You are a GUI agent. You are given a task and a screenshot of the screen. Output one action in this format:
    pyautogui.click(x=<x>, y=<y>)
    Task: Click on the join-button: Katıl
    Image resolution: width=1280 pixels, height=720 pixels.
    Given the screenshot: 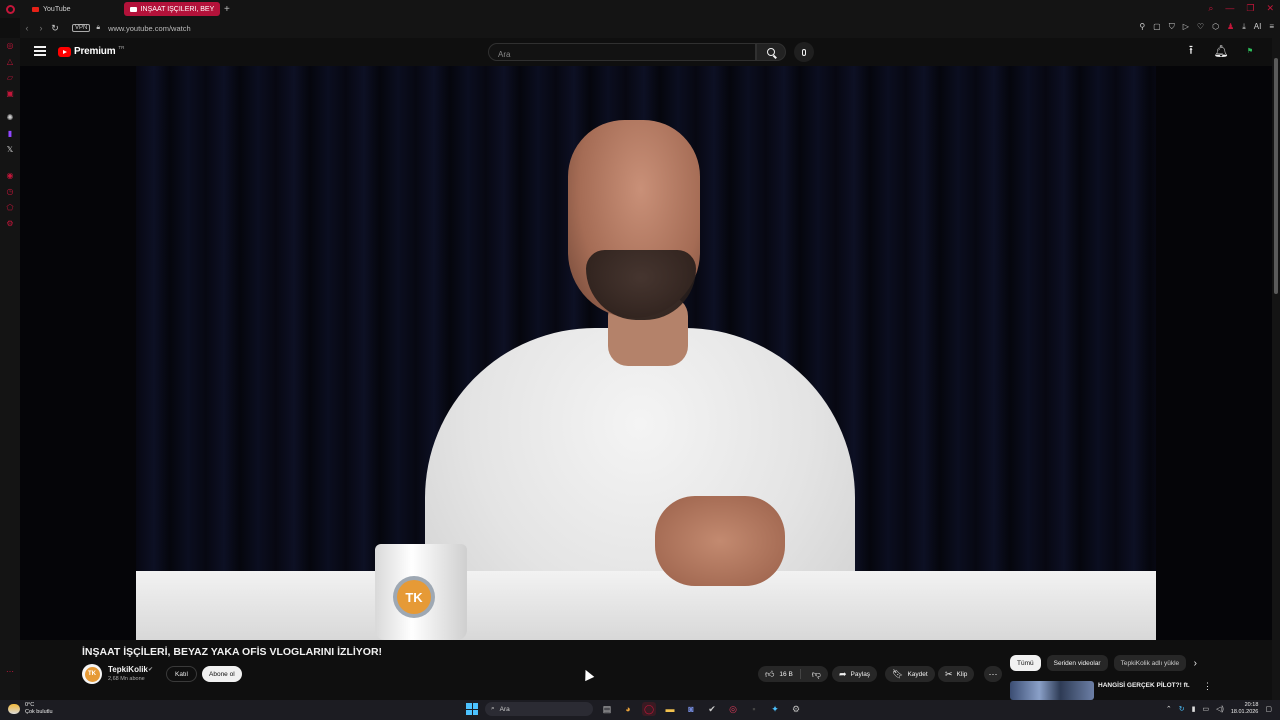 What is the action you would take?
    pyautogui.click(x=182, y=674)
    